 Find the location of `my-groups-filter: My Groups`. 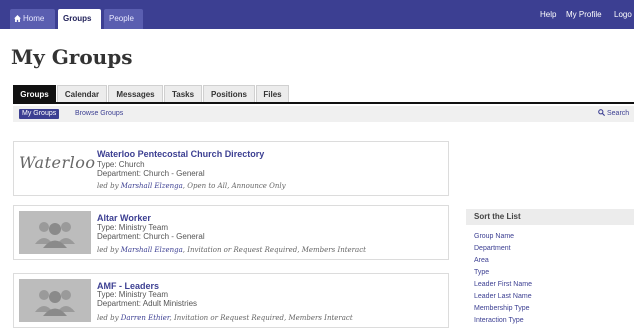

my-groups-filter: My Groups is located at coordinates (39, 114).